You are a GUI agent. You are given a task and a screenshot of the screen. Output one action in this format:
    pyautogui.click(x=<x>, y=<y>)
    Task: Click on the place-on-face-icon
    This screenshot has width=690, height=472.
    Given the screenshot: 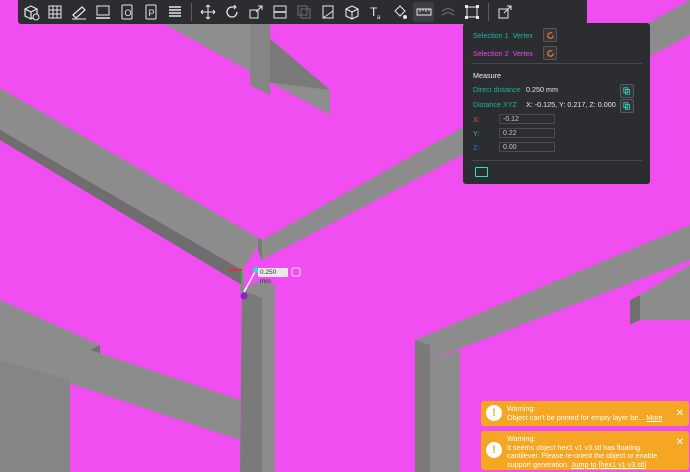 What is the action you would take?
    pyautogui.click(x=327, y=12)
    